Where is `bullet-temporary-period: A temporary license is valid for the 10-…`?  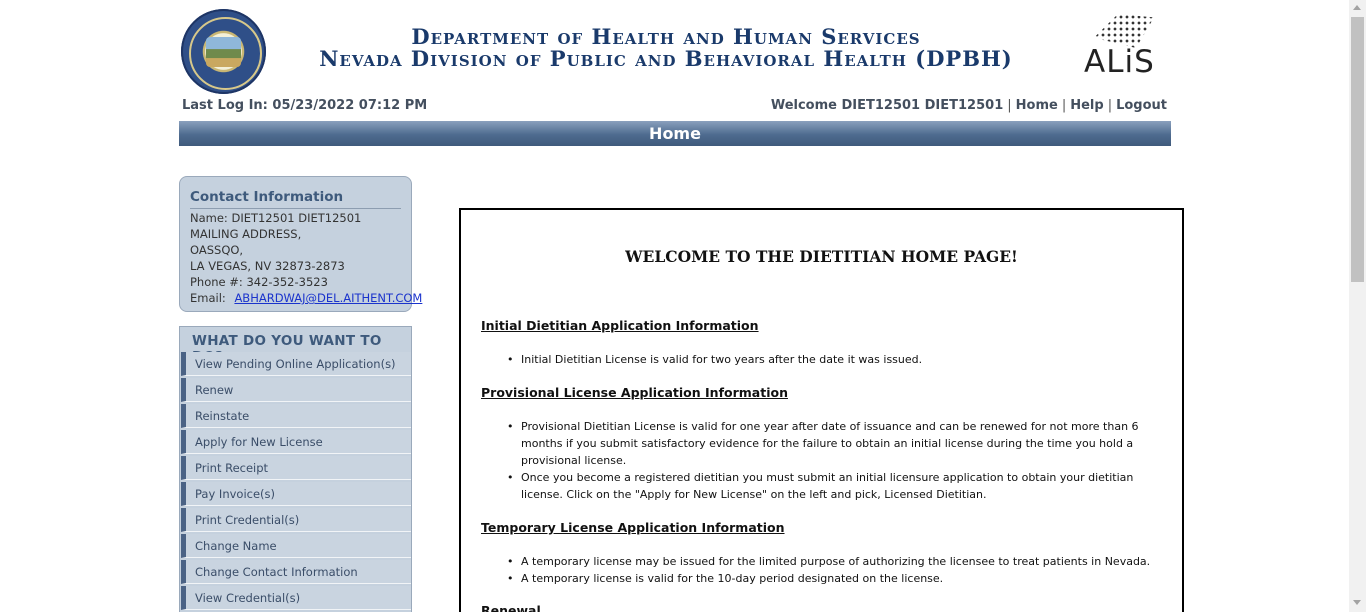 bullet-temporary-period: A temporary license is valid for the 10-… is located at coordinates (836, 578).